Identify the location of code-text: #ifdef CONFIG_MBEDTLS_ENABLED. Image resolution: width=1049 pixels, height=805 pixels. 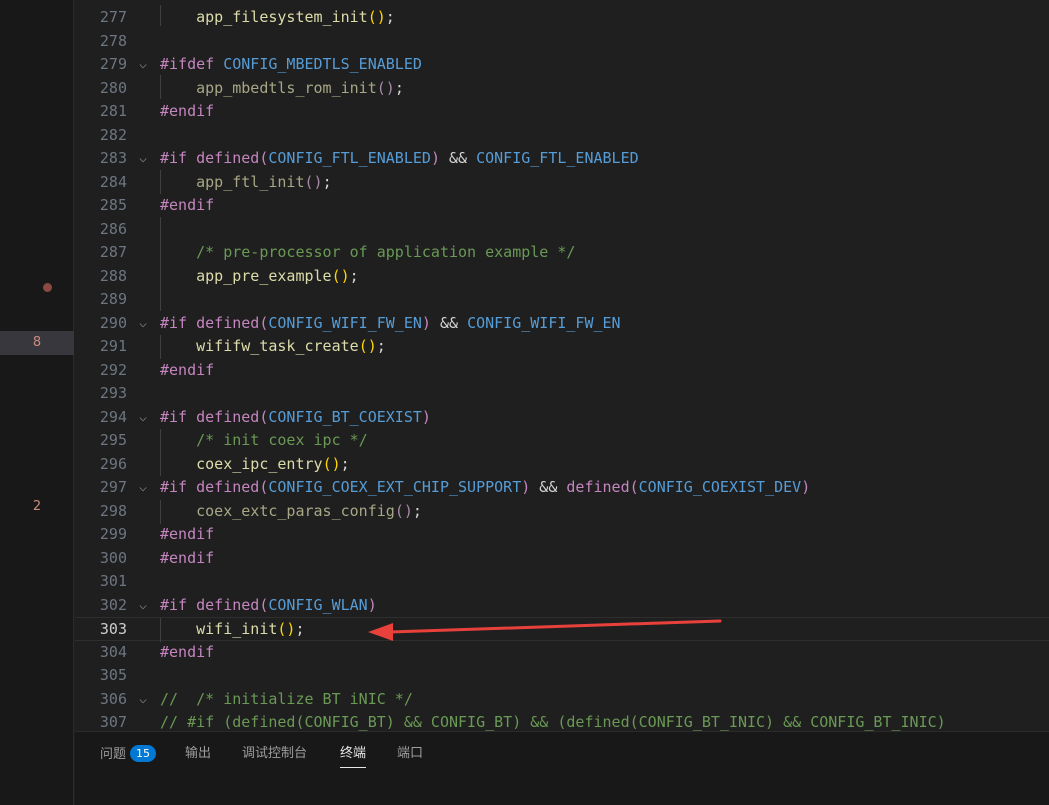
(291, 65).